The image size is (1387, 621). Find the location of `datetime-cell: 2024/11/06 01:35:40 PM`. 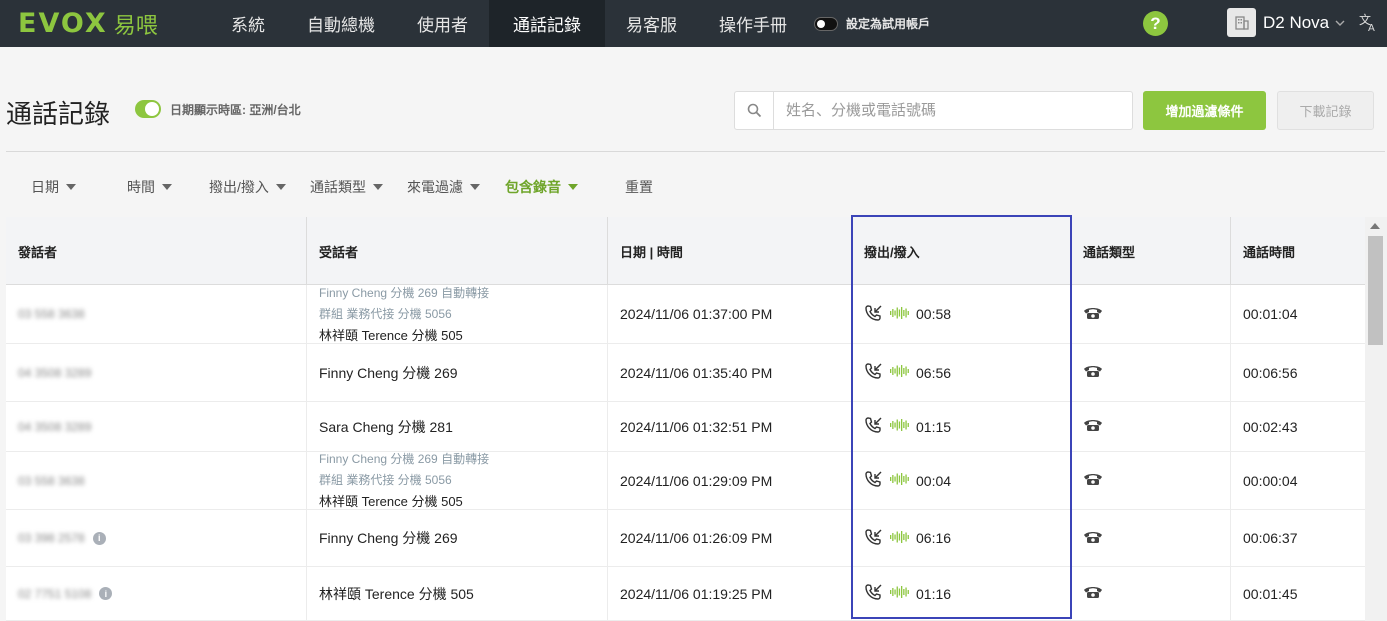

datetime-cell: 2024/11/06 01:35:40 PM is located at coordinates (729, 372).